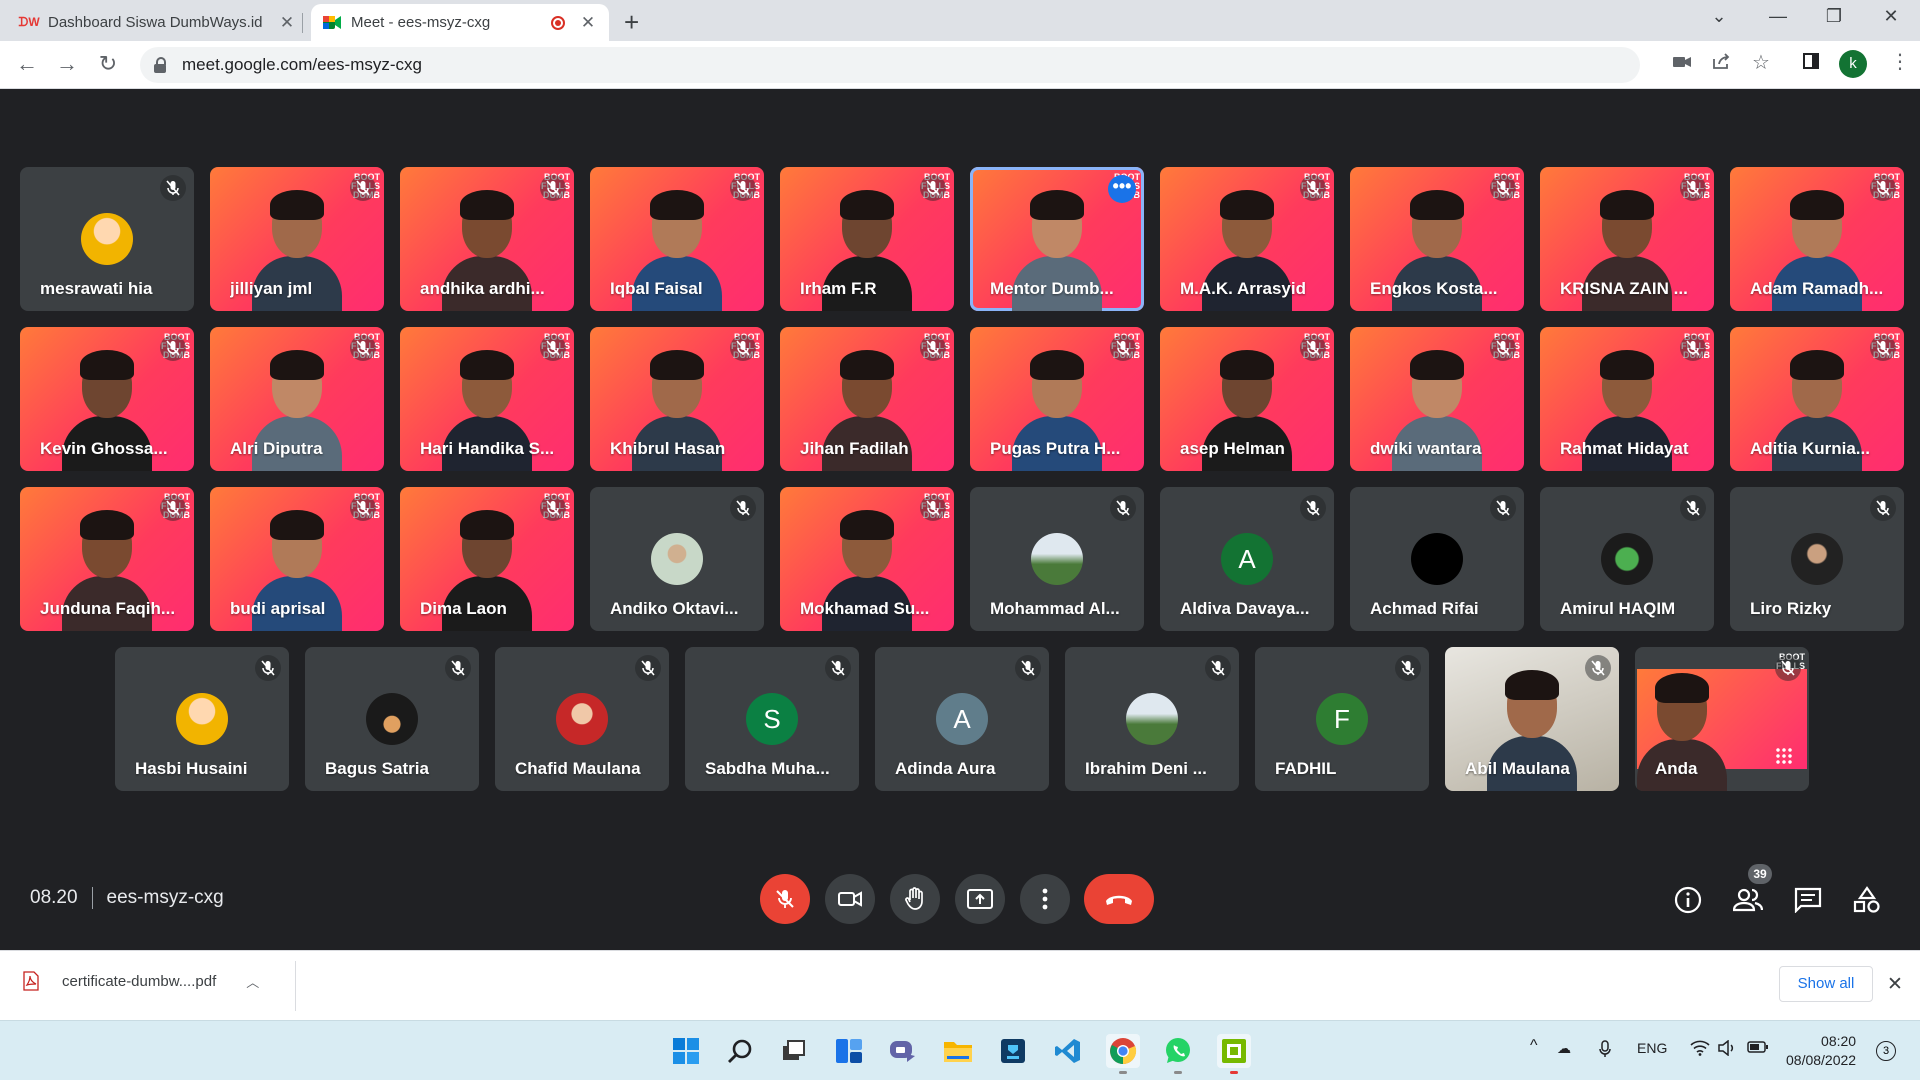 The height and width of the screenshot is (1080, 1920). Describe the element at coordinates (1652, 1048) in the screenshot. I see `language-indicator: ENG` at that location.